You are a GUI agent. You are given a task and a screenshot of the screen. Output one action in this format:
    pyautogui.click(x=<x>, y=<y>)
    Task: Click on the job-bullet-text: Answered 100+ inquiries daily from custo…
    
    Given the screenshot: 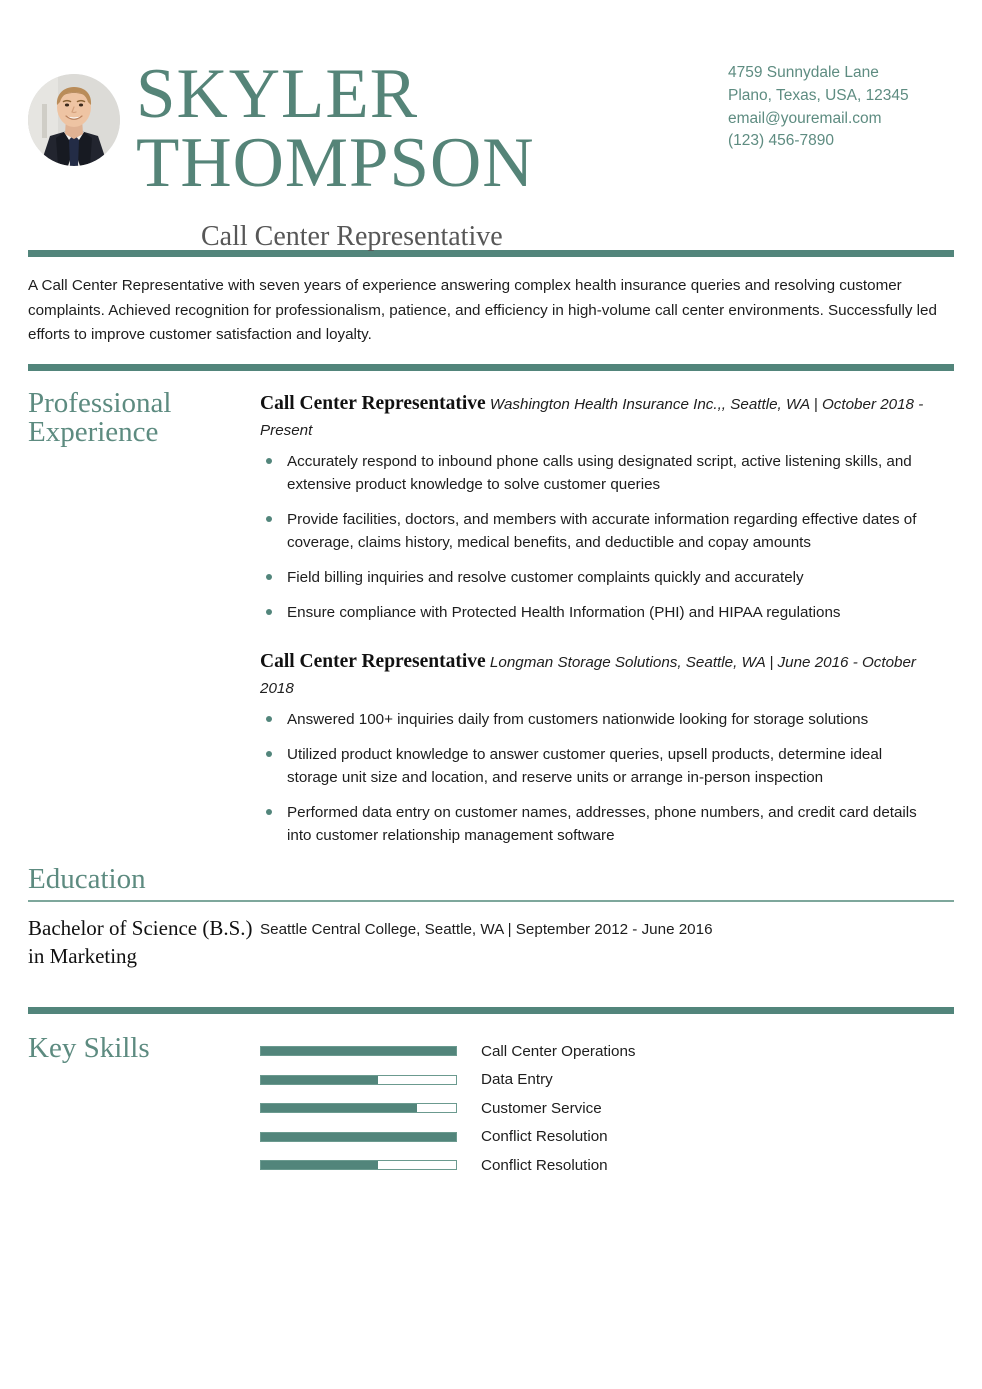 What is the action you would take?
    pyautogui.click(x=578, y=719)
    